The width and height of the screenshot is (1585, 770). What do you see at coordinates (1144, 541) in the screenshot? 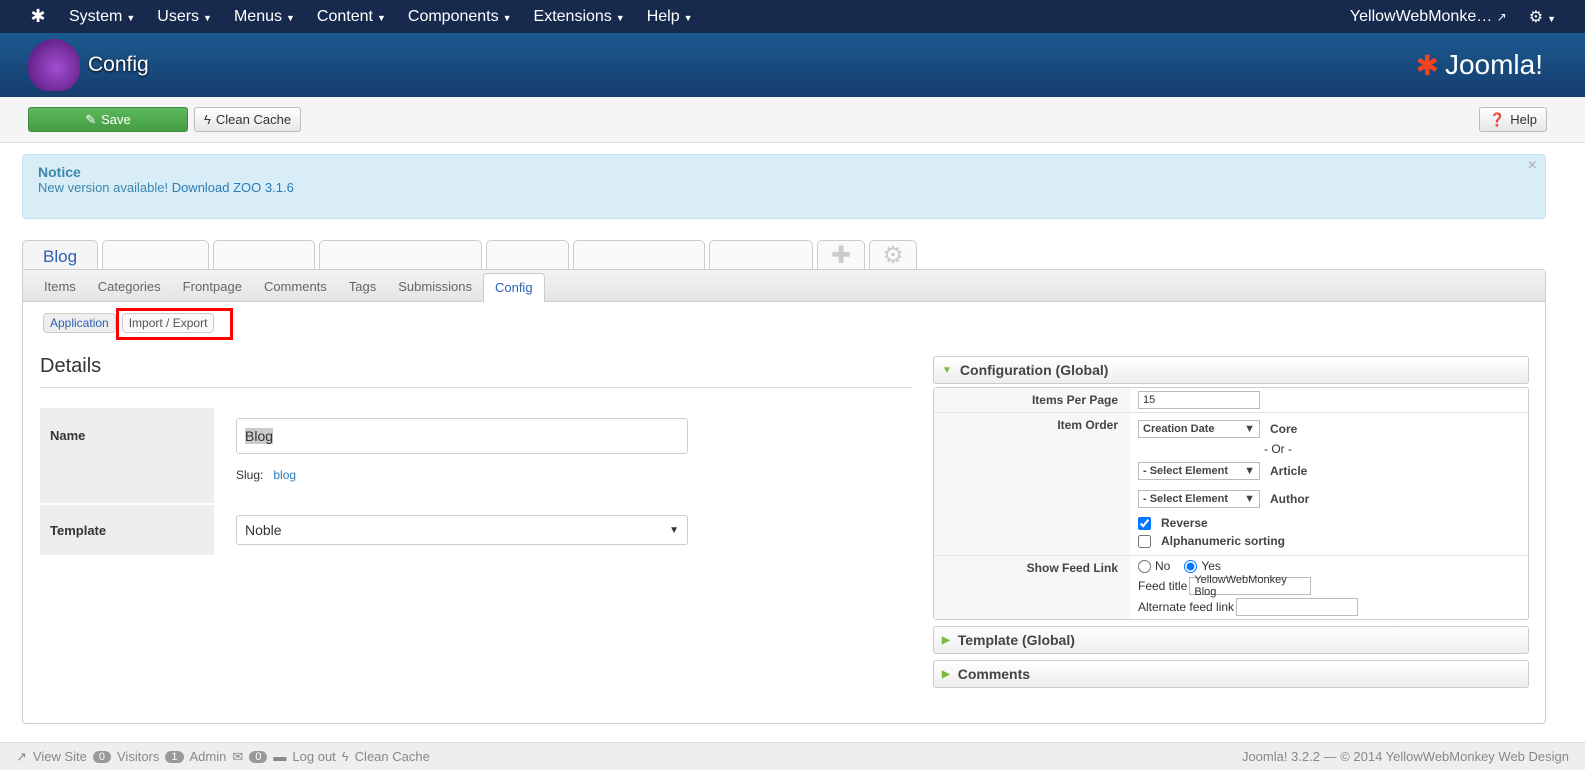
I see `alphanumeric-checkbox` at bounding box center [1144, 541].